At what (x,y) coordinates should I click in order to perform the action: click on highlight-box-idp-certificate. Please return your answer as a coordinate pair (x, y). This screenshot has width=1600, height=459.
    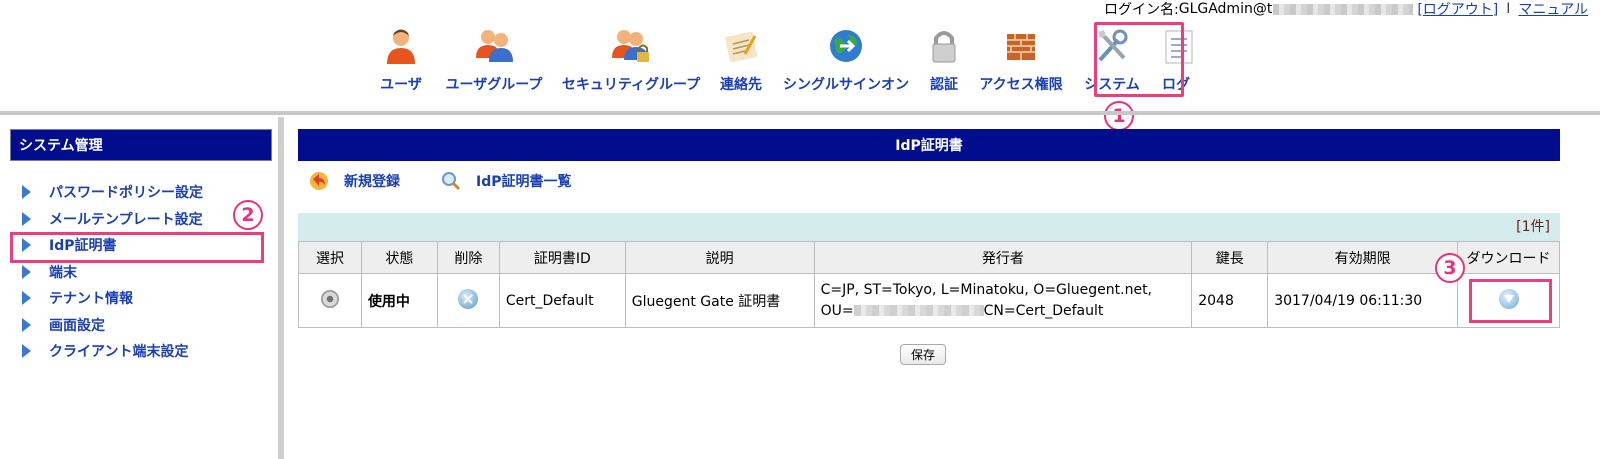
    Looking at the image, I should click on (137, 247).